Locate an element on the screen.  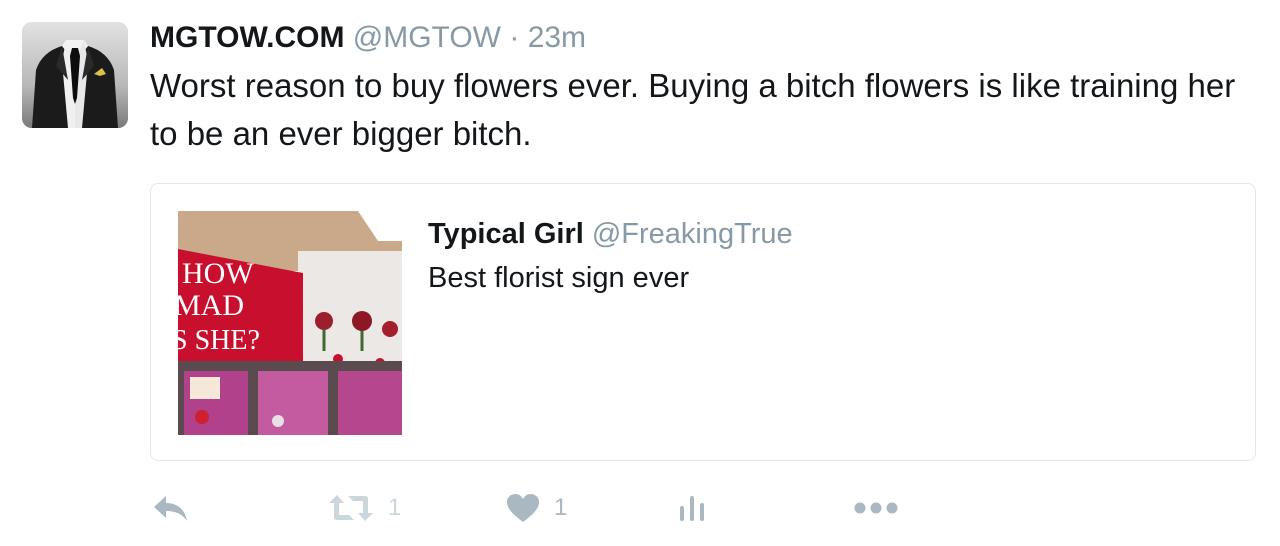
sign-text-line-1: HOW is located at coordinates (218, 273).